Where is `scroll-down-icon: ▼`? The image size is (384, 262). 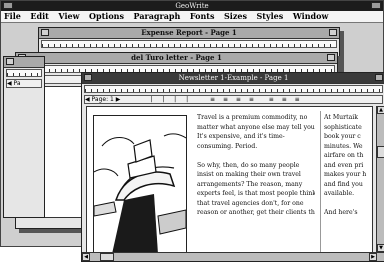
scroll-down-icon: ▼ is located at coordinates (380, 248).